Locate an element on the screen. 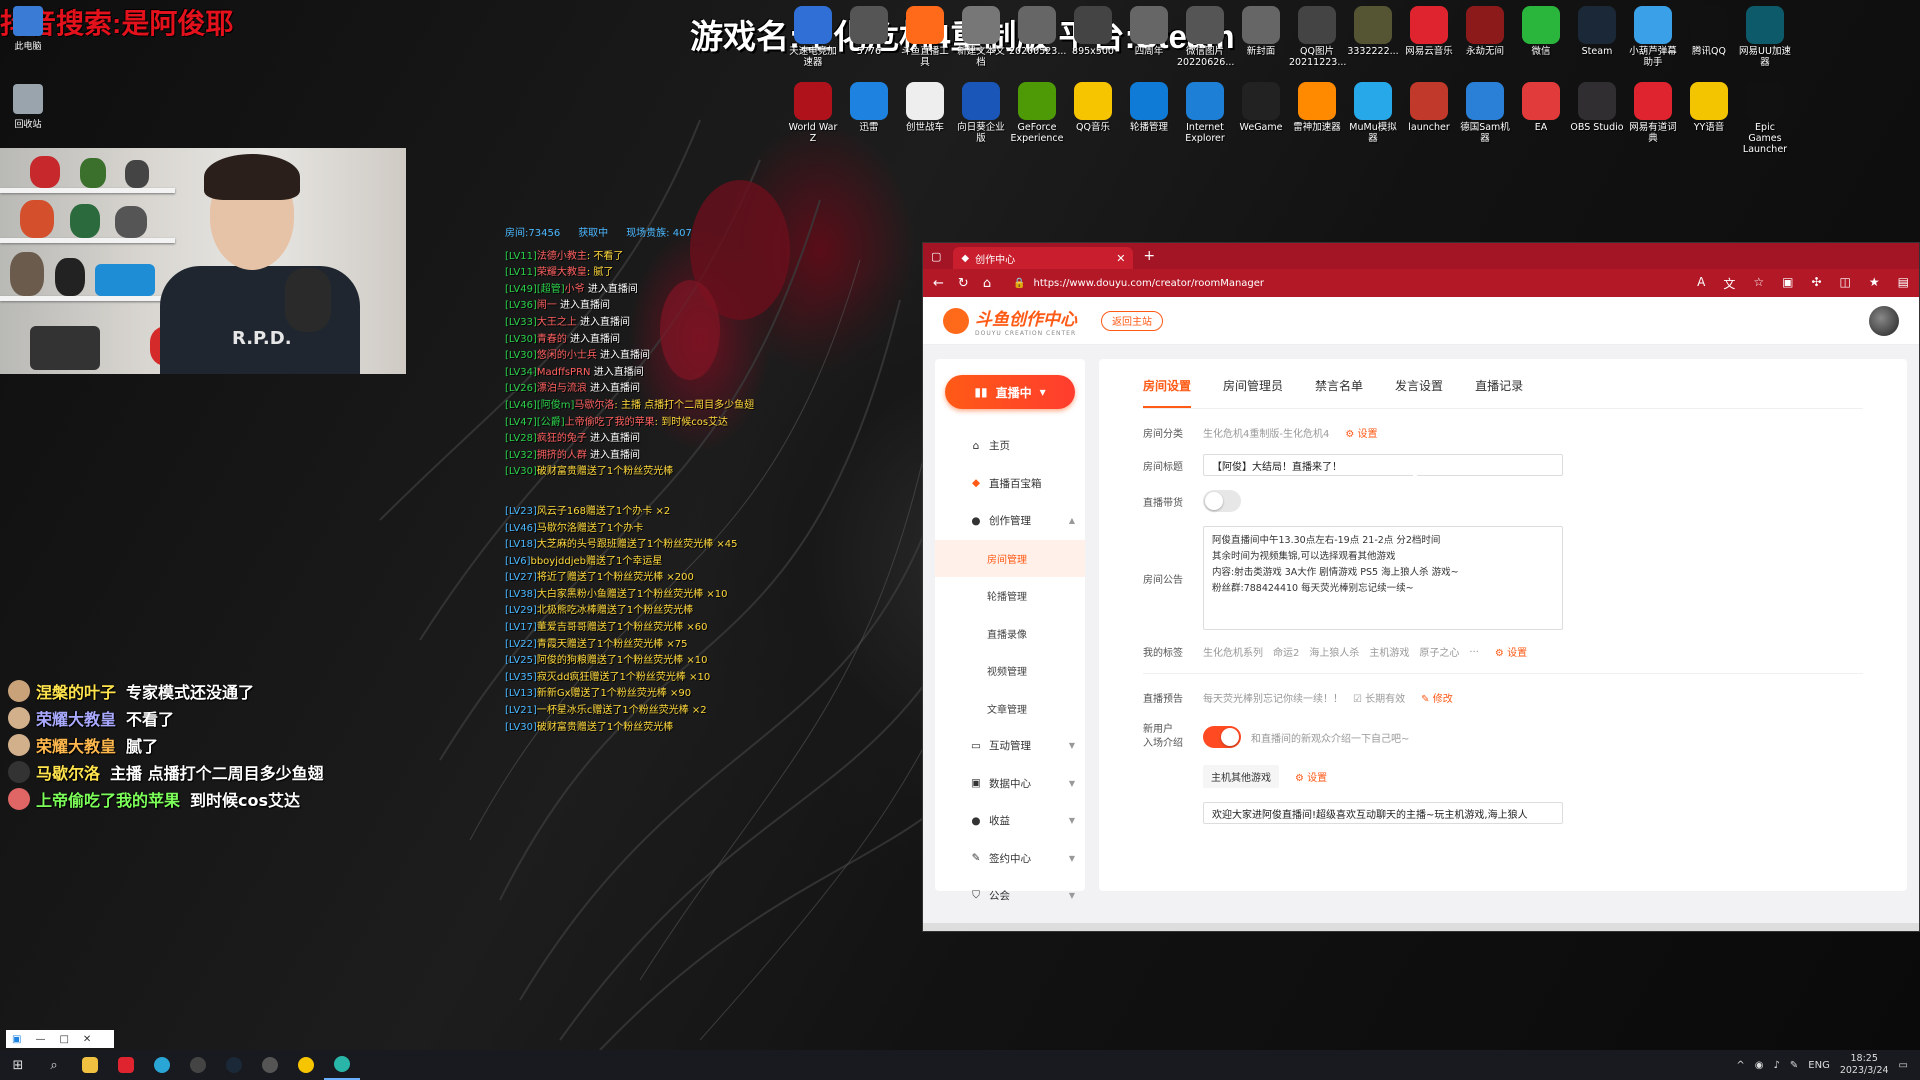 This screenshot has height=1080, width=1920. desktop-icon: YY语音 is located at coordinates (1709, 107).